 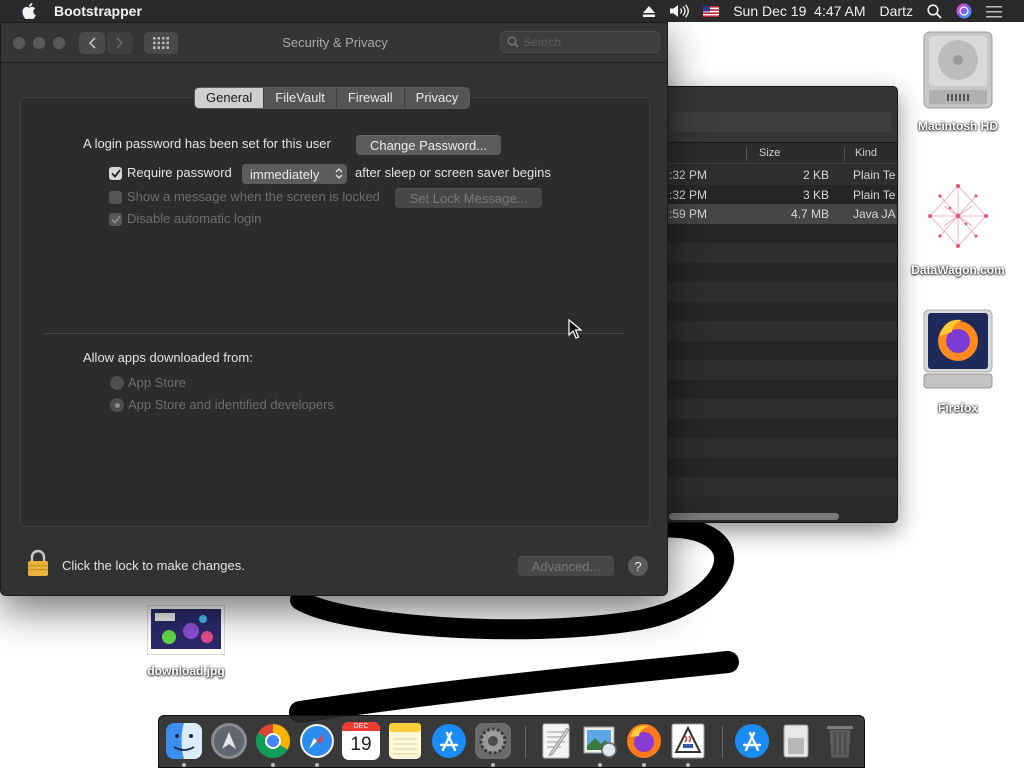 I want to click on downloads-stack-icon, so click(x=752, y=741).